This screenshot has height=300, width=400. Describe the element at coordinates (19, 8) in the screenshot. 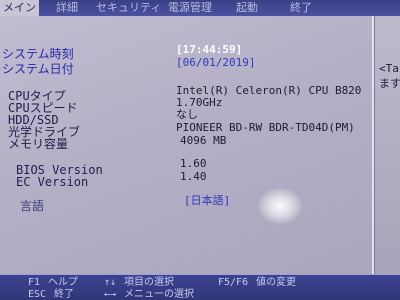

I see `menu-main: メイン` at that location.